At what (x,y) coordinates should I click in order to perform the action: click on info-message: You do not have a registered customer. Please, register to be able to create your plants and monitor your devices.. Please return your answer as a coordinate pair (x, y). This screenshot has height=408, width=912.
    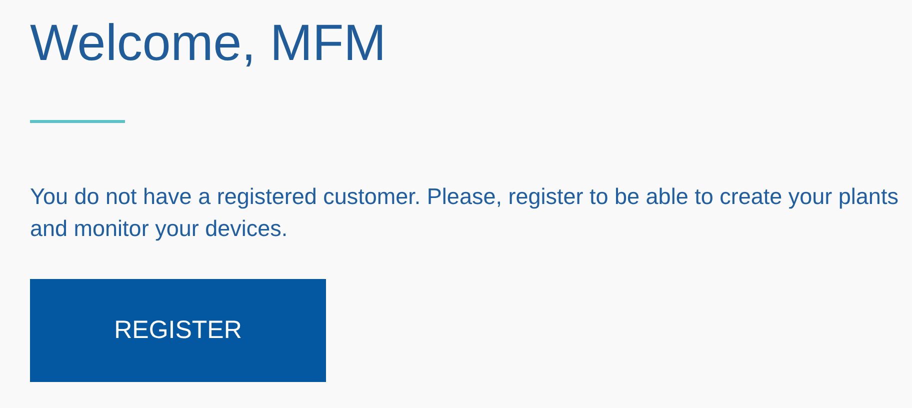
    Looking at the image, I should click on (465, 213).